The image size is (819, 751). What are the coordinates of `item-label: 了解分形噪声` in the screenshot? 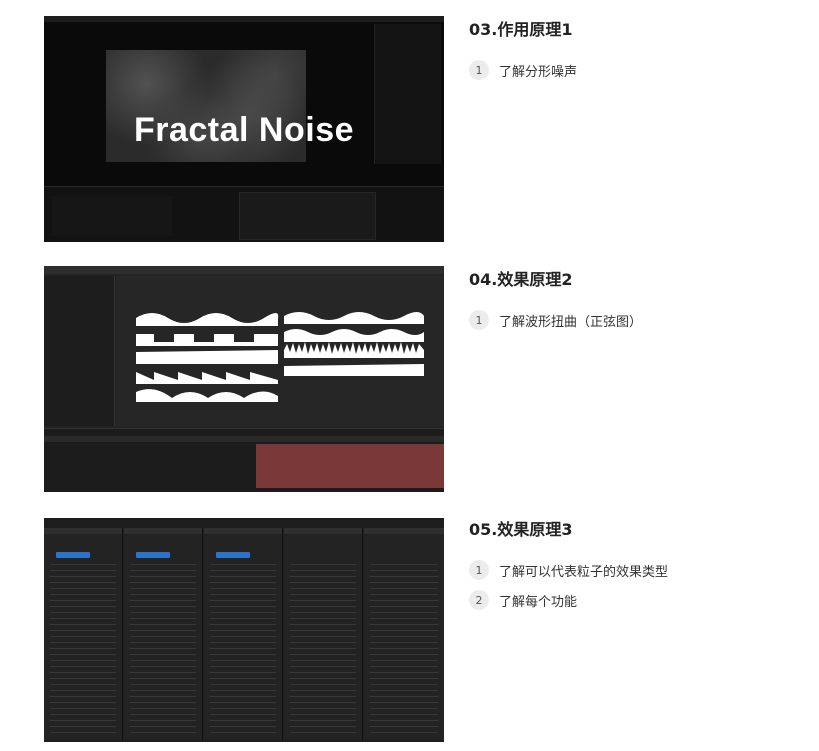 It's located at (538, 72).